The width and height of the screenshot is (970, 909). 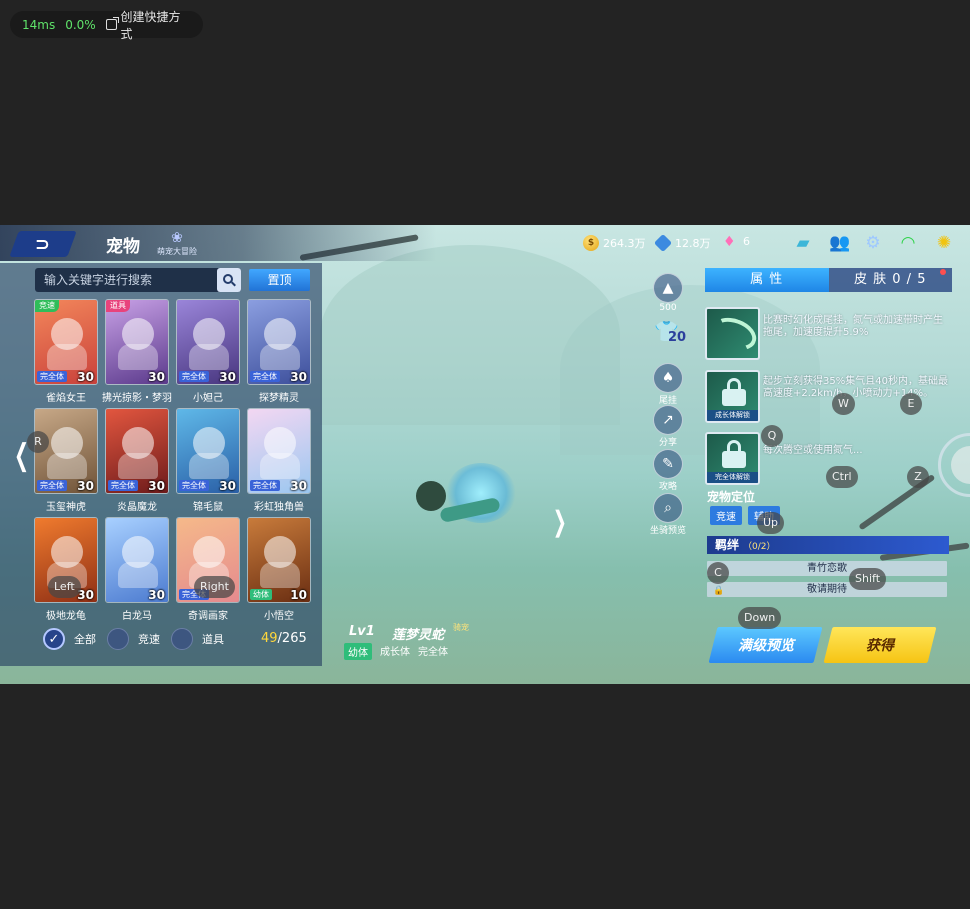 I want to click on pin-top-button: 置顶, so click(x=279, y=280).